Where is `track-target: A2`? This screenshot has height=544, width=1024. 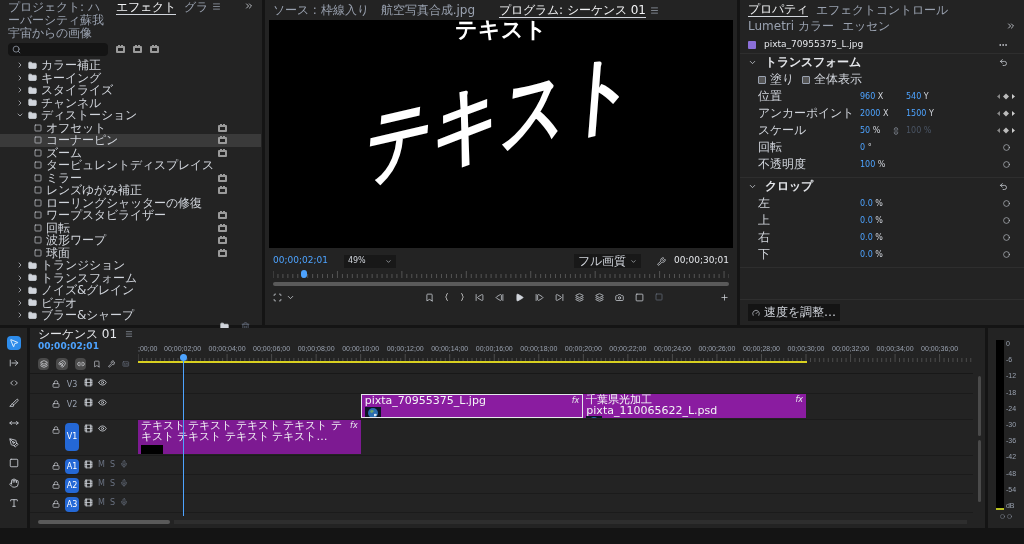 track-target: A2 is located at coordinates (72, 485).